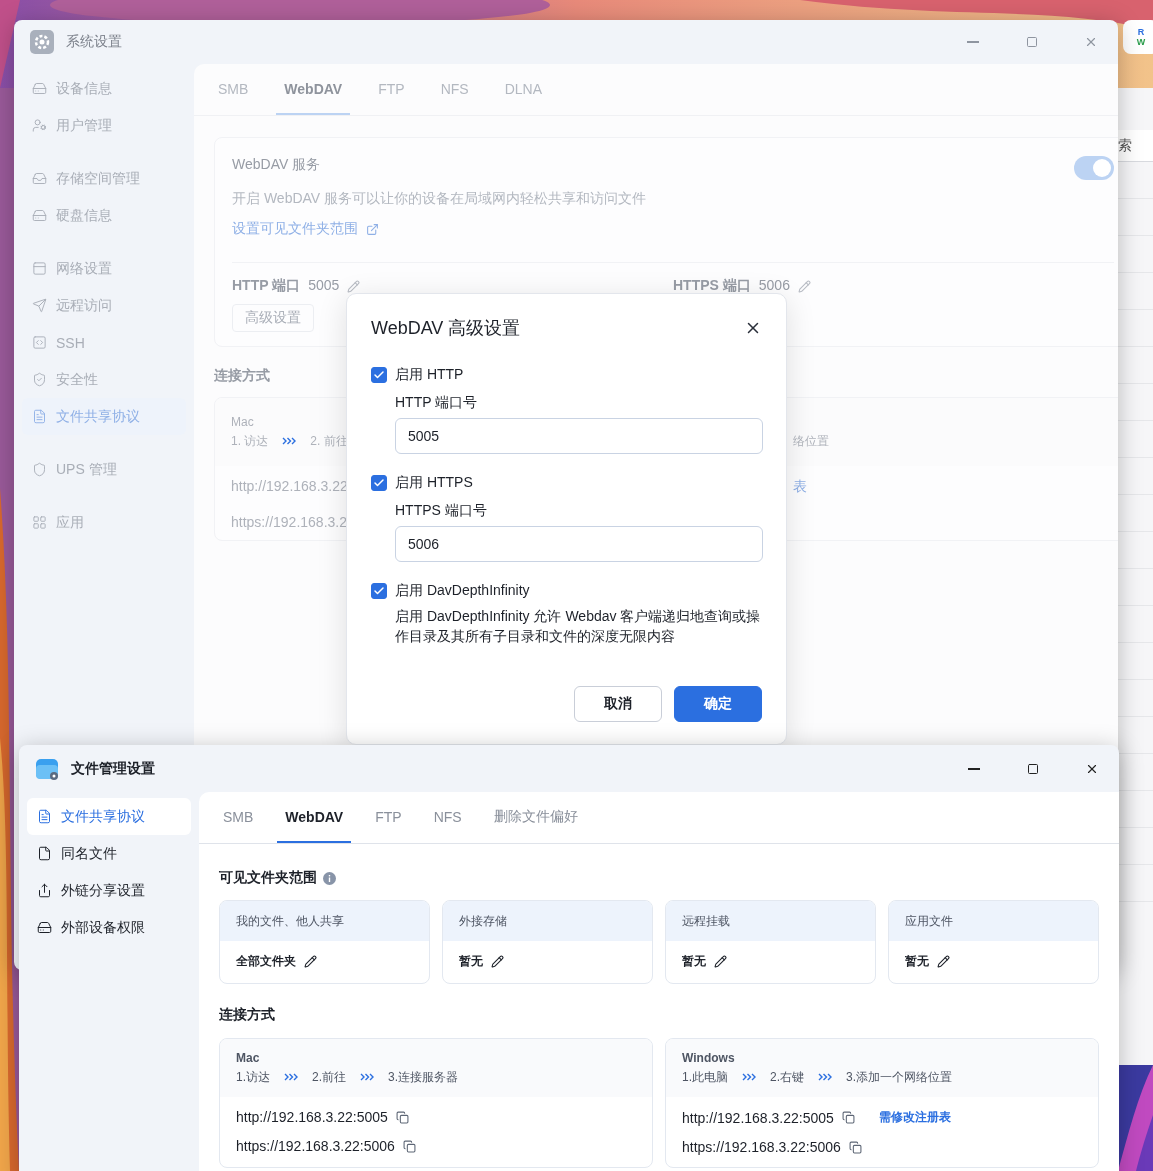 This screenshot has width=1153, height=1171. What do you see at coordinates (104, 125) in the screenshot?
I see `sidebar-item: 用户管理` at bounding box center [104, 125].